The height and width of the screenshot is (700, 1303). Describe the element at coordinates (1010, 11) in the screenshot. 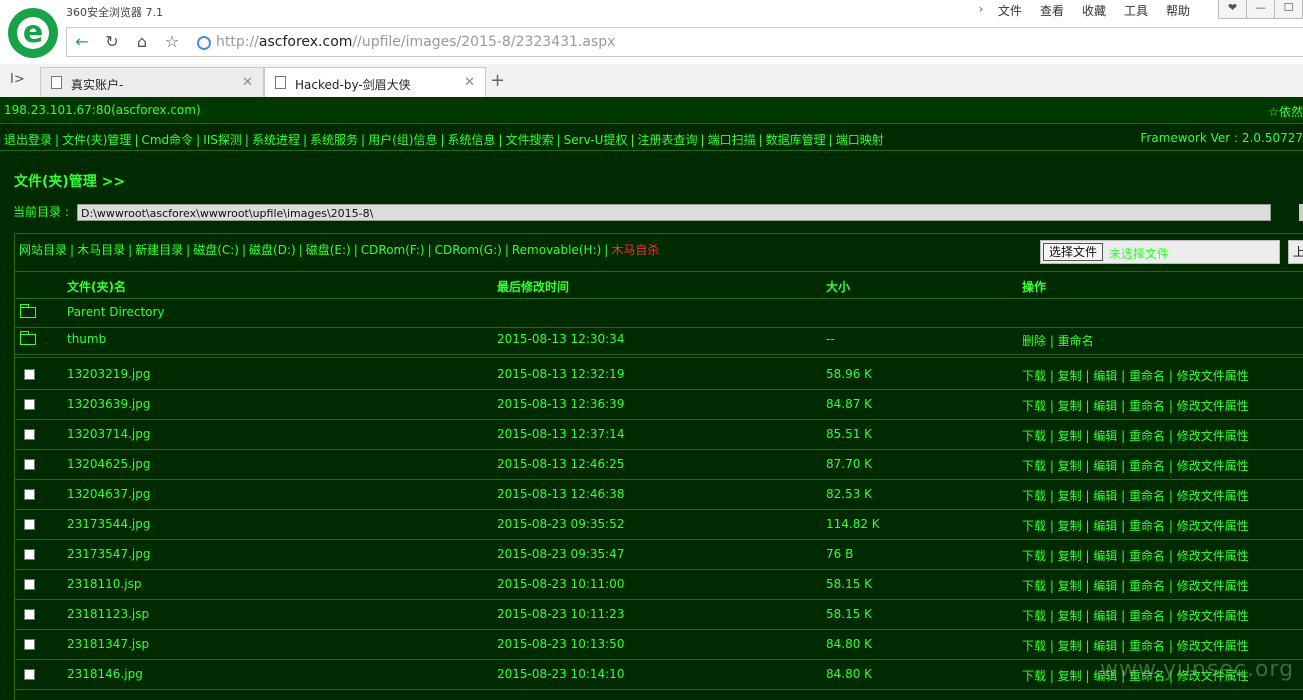

I see `menu-file: 文件` at that location.